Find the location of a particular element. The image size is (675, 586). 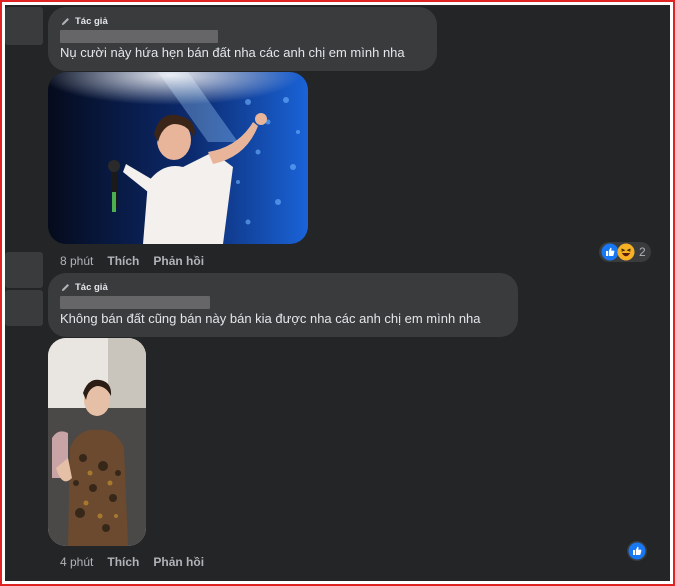

singer-on-stage-image is located at coordinates (178, 158).